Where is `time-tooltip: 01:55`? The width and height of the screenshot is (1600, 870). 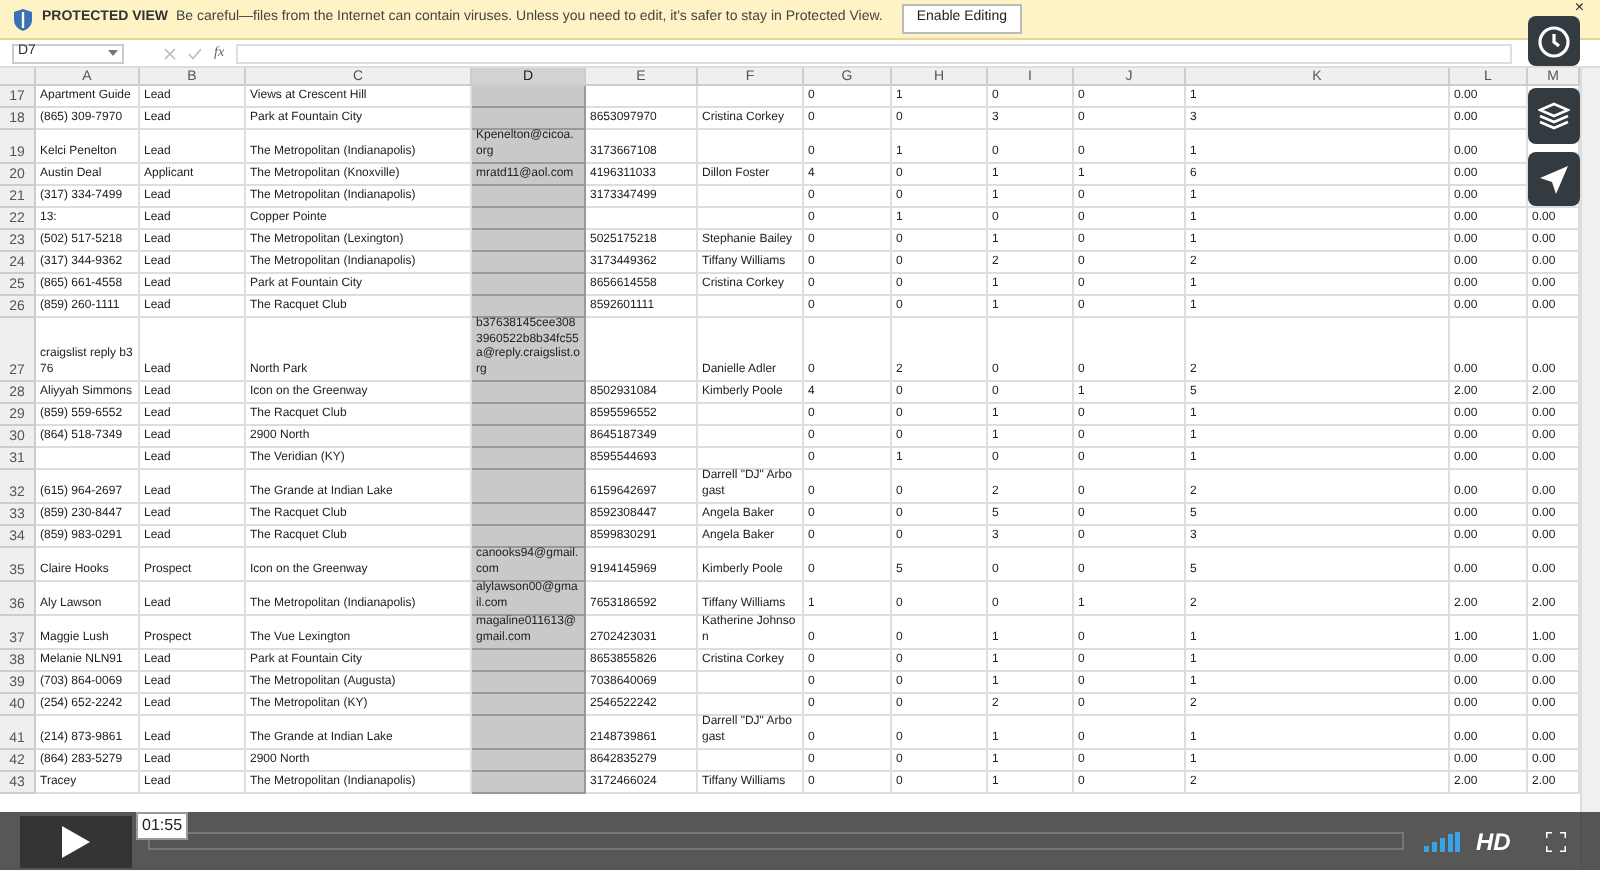 time-tooltip: 01:55 is located at coordinates (162, 826).